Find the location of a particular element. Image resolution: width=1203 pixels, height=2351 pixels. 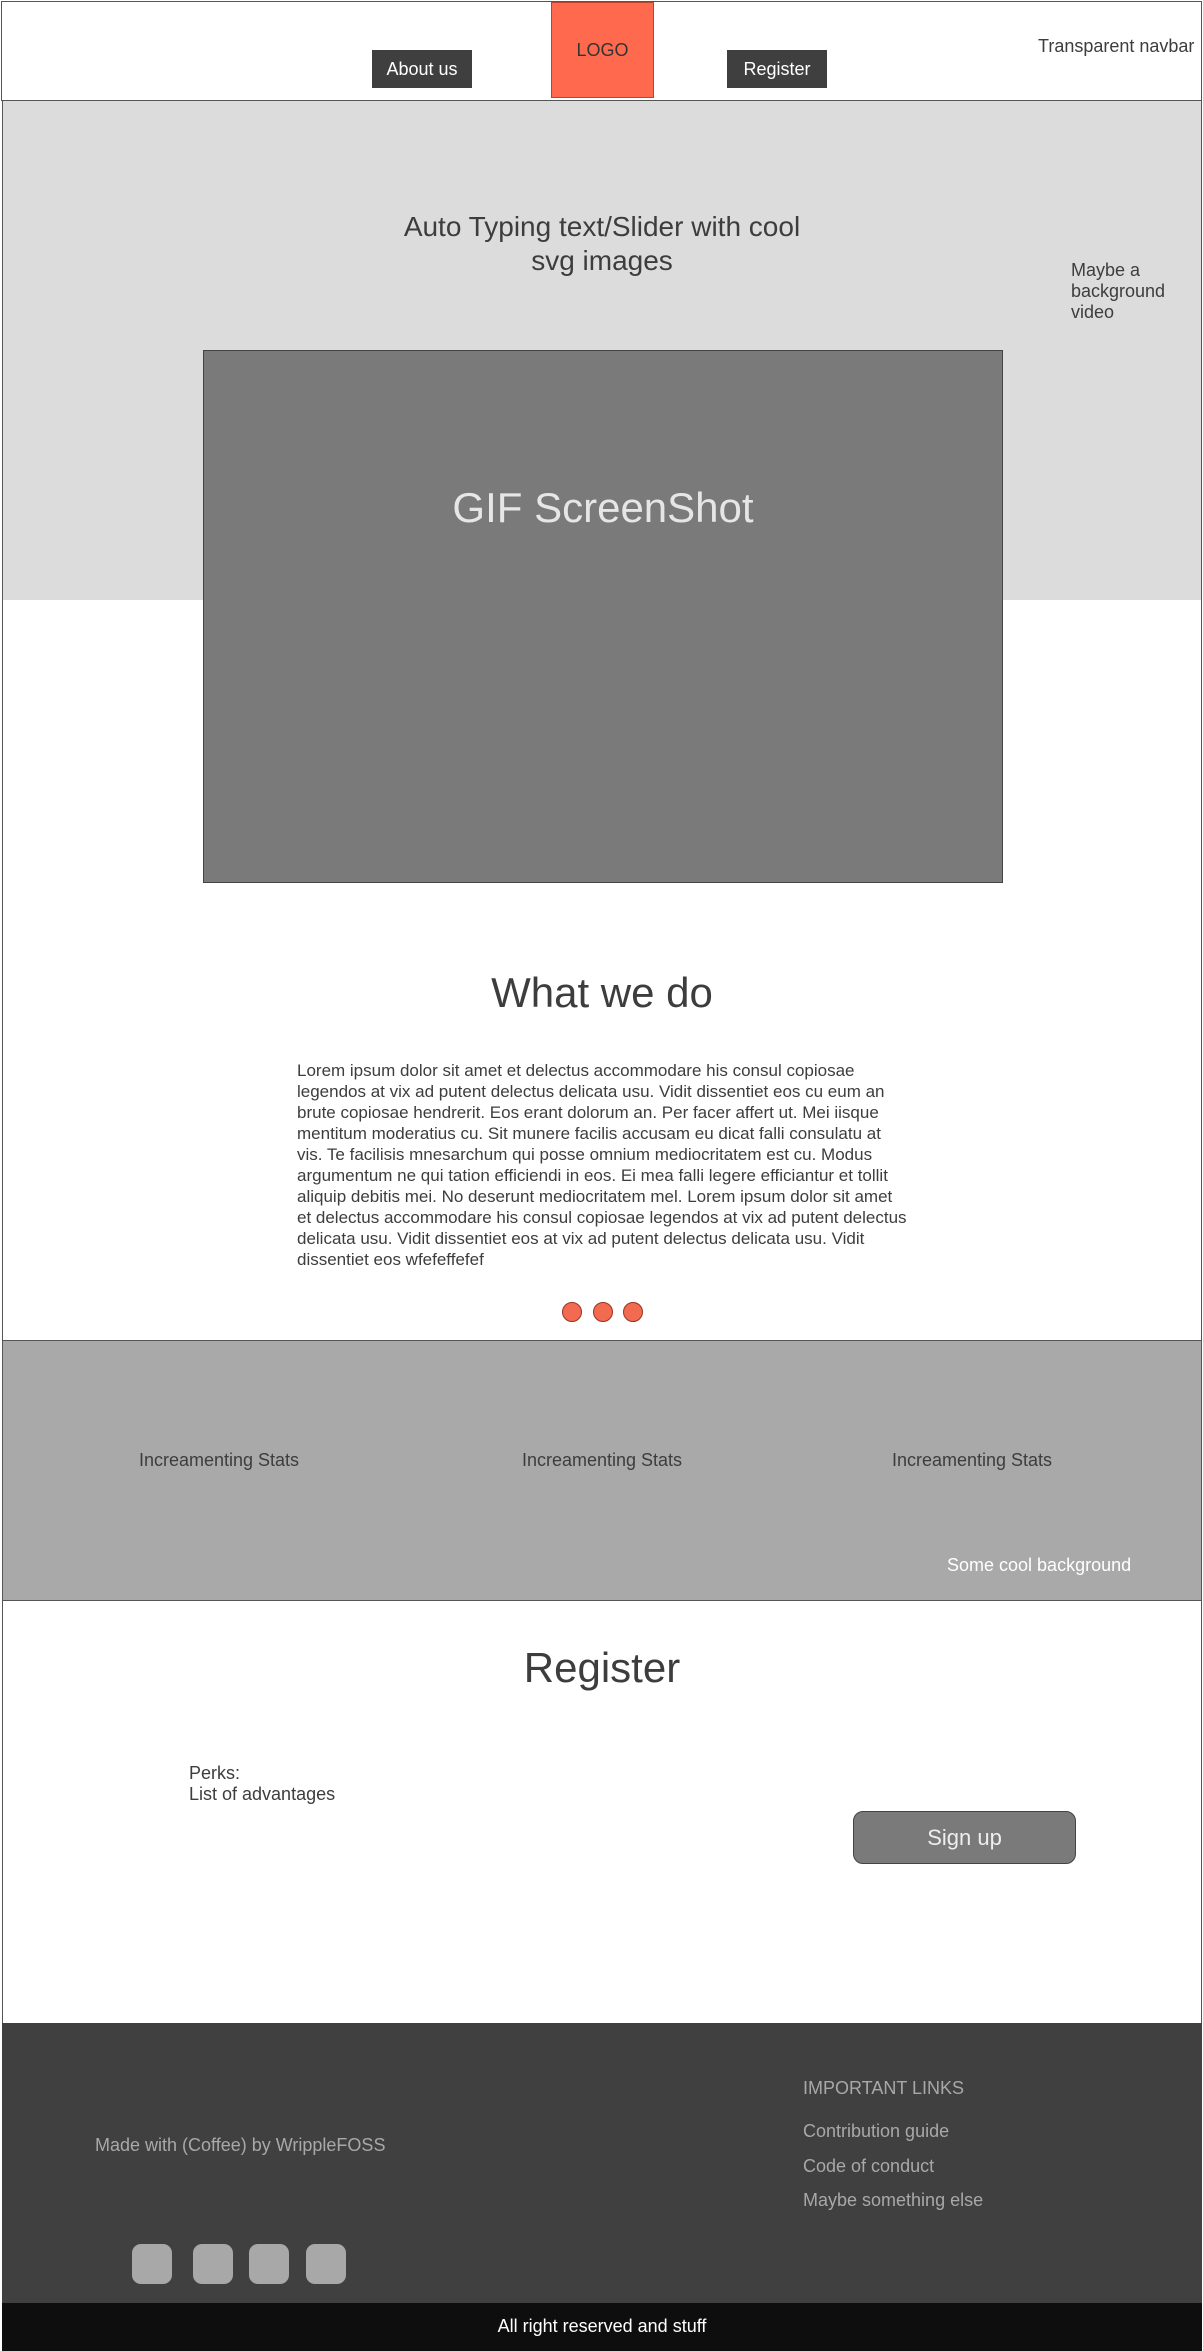

register-nav-button: Register is located at coordinates (777, 69).